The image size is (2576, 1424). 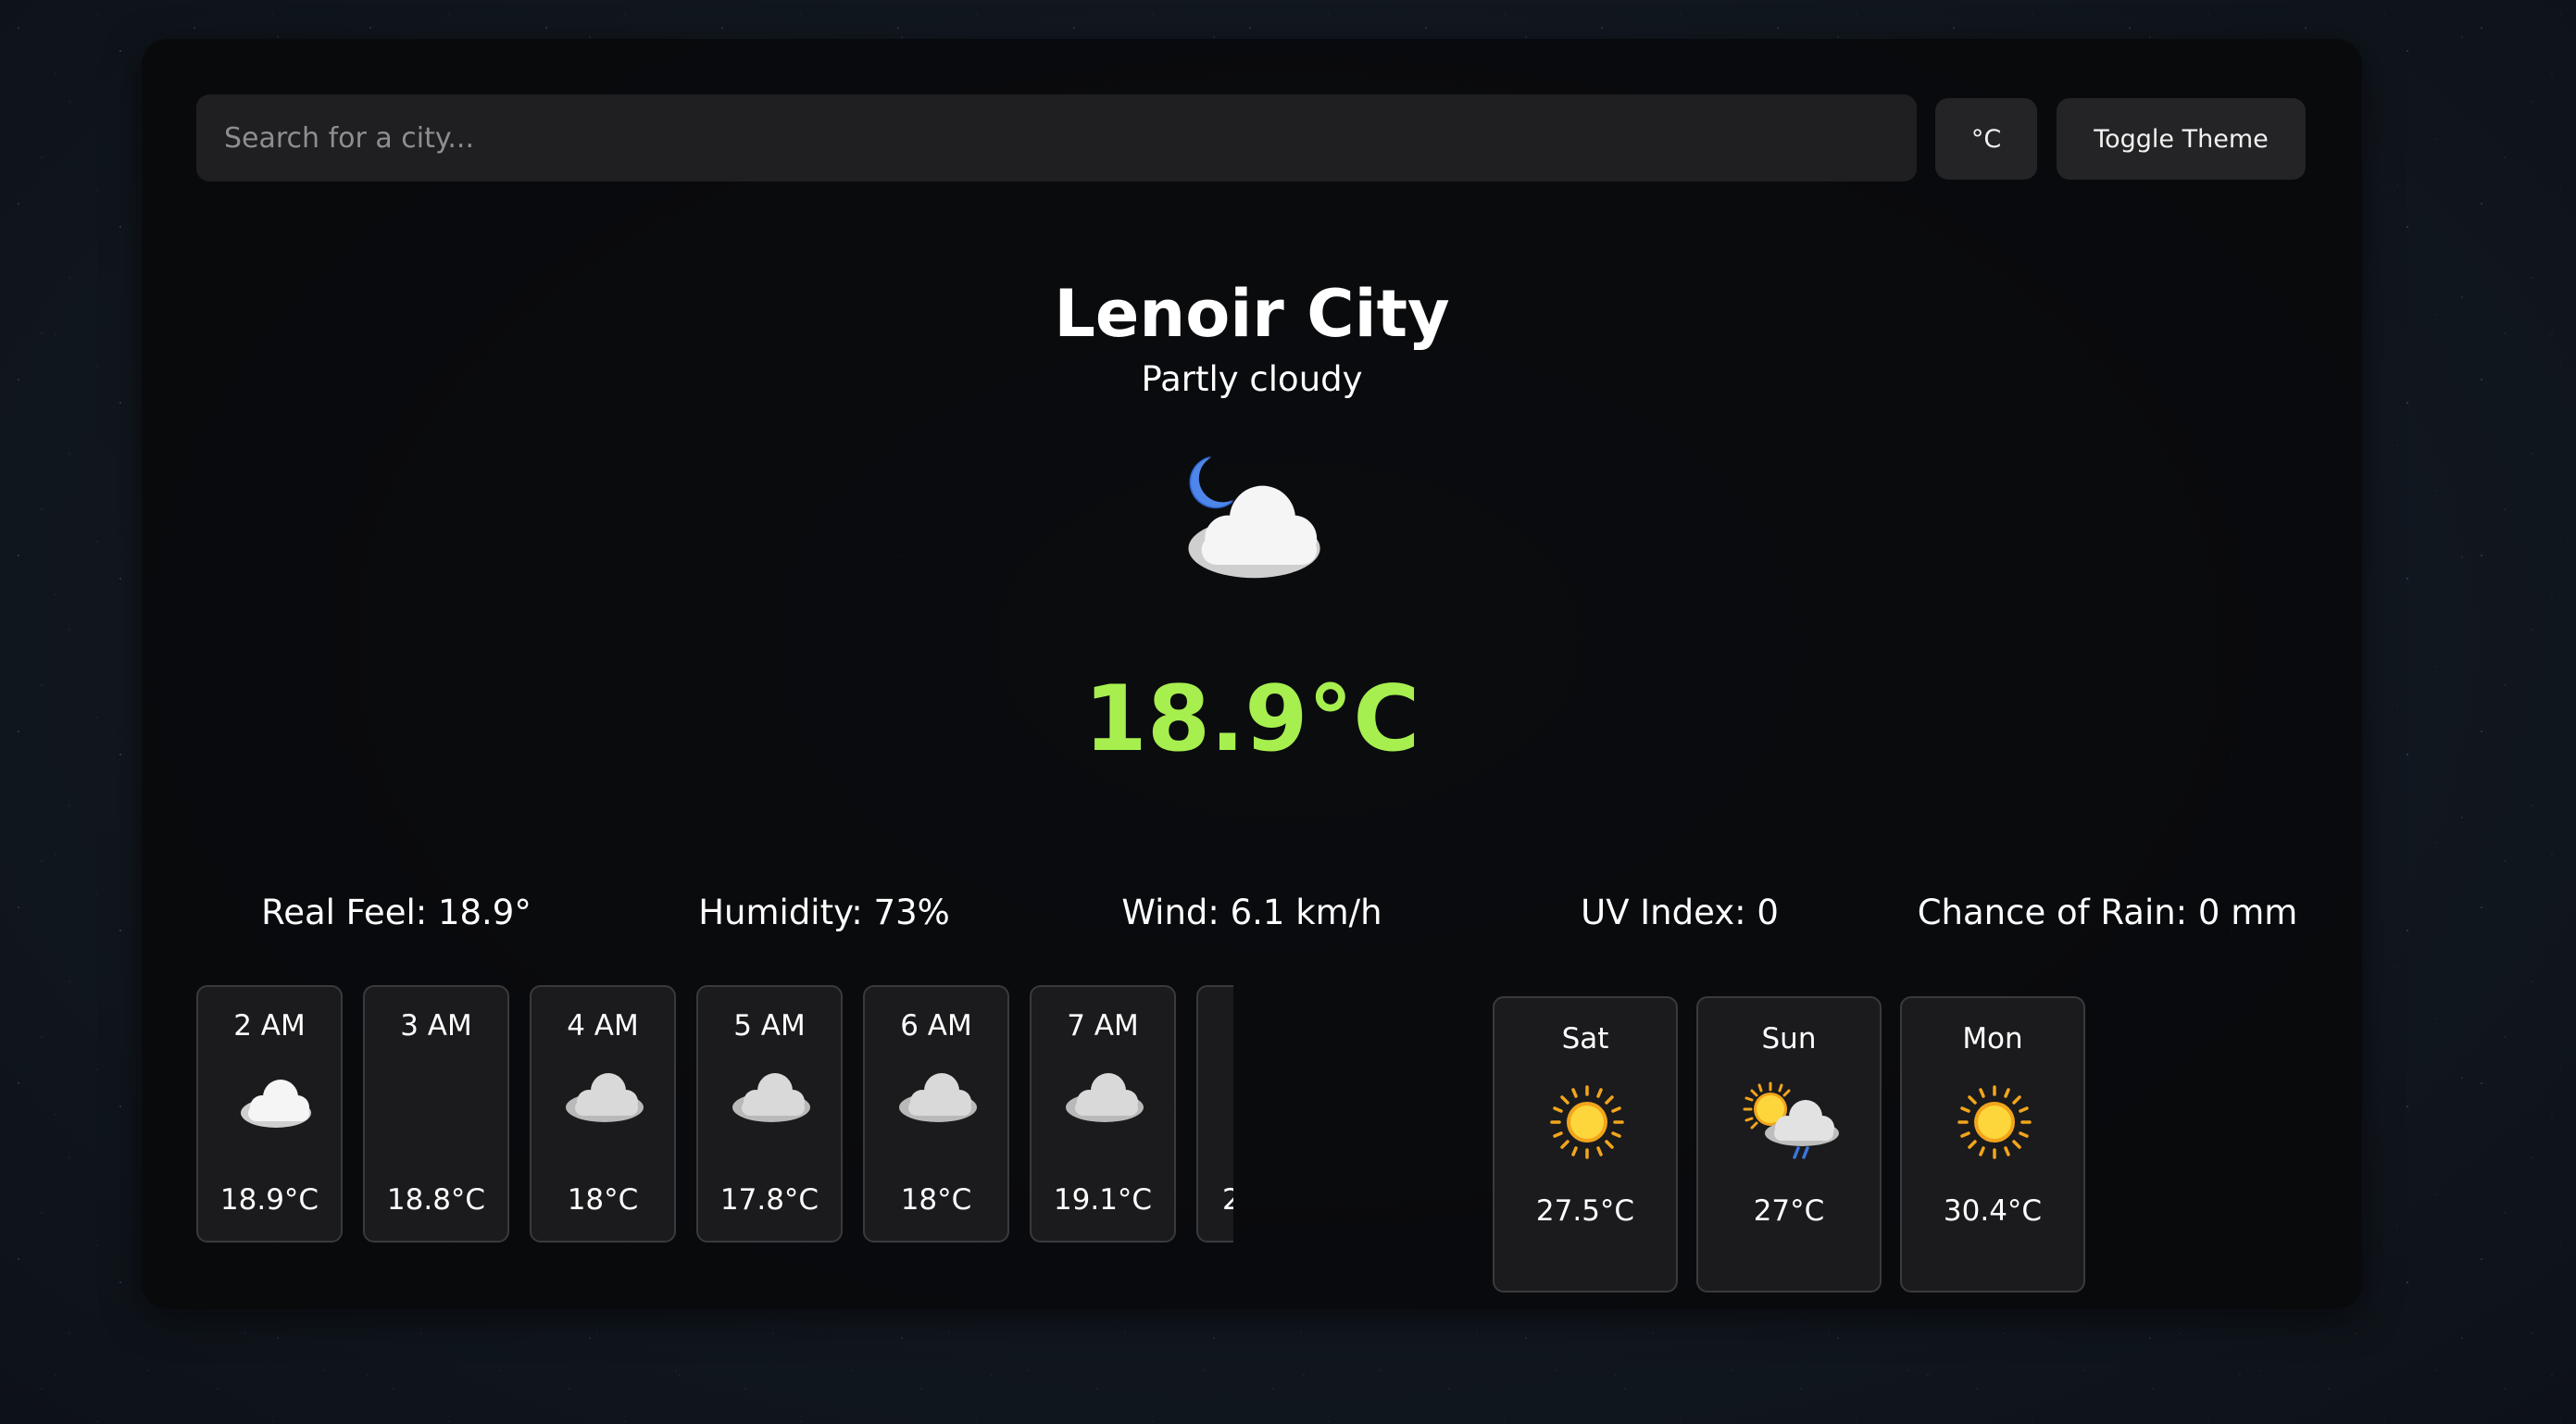 What do you see at coordinates (269, 1026) in the screenshot?
I see `hourly-time: 2 AM` at bounding box center [269, 1026].